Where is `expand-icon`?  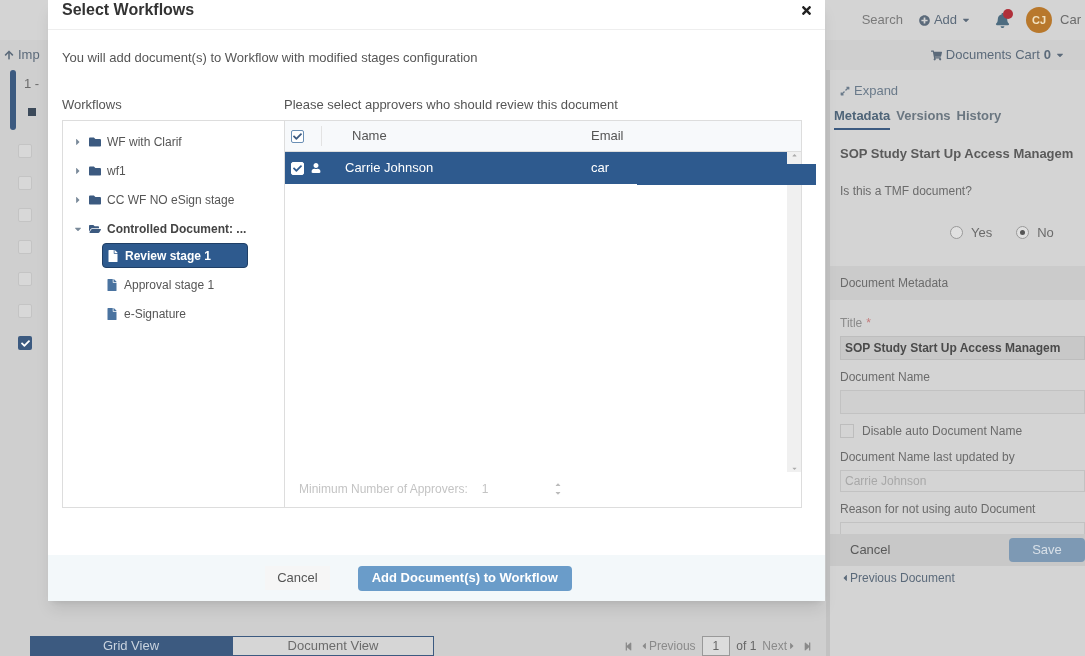
expand-icon is located at coordinates (845, 91).